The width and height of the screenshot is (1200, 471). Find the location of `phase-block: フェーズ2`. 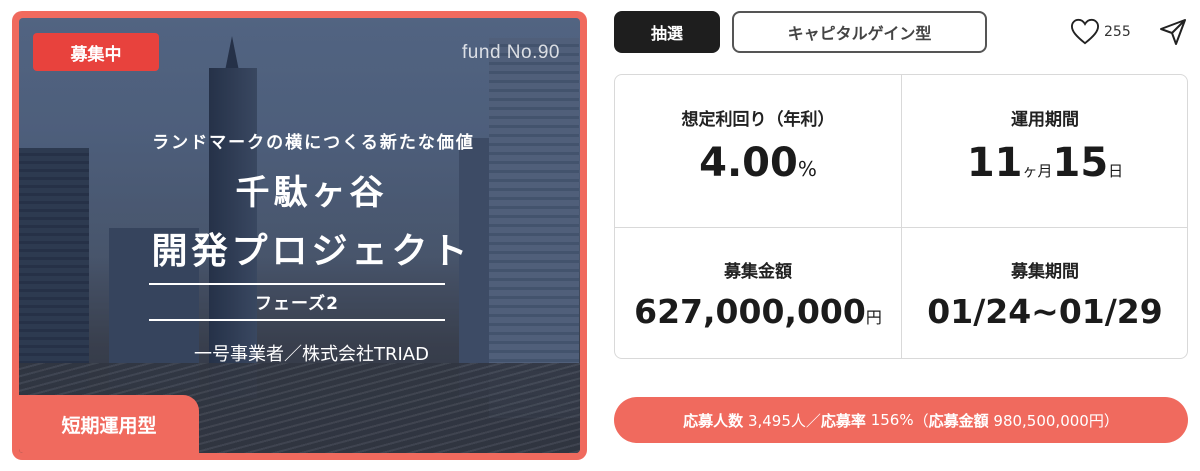

phase-block: フェーズ2 is located at coordinates (297, 302).